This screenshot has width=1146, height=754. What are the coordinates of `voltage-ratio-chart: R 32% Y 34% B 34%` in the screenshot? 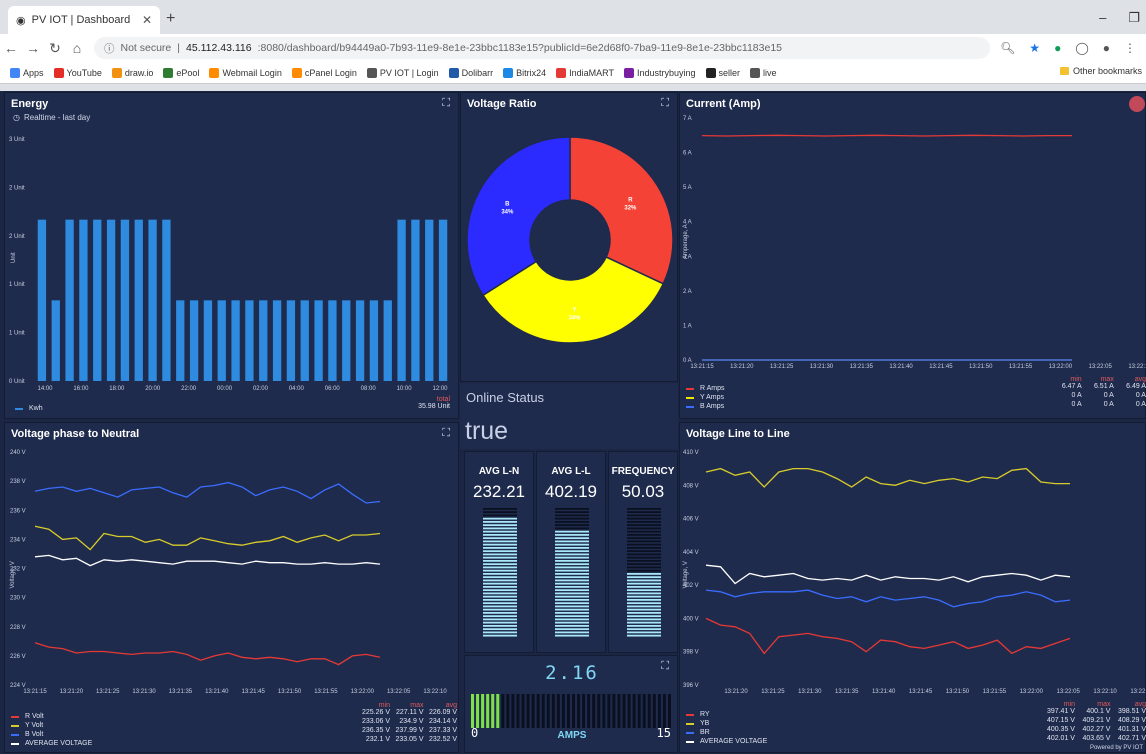 It's located at (570, 240).